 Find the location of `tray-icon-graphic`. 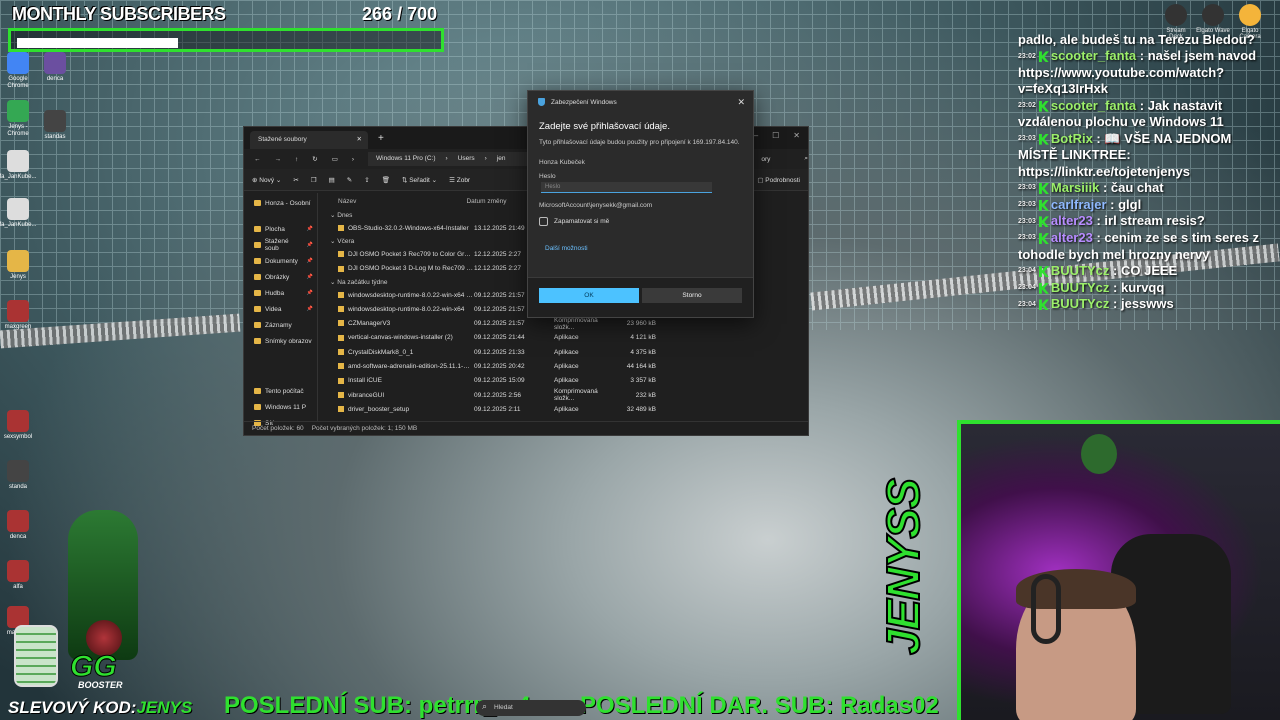

tray-icon-graphic is located at coordinates (1213, 15).